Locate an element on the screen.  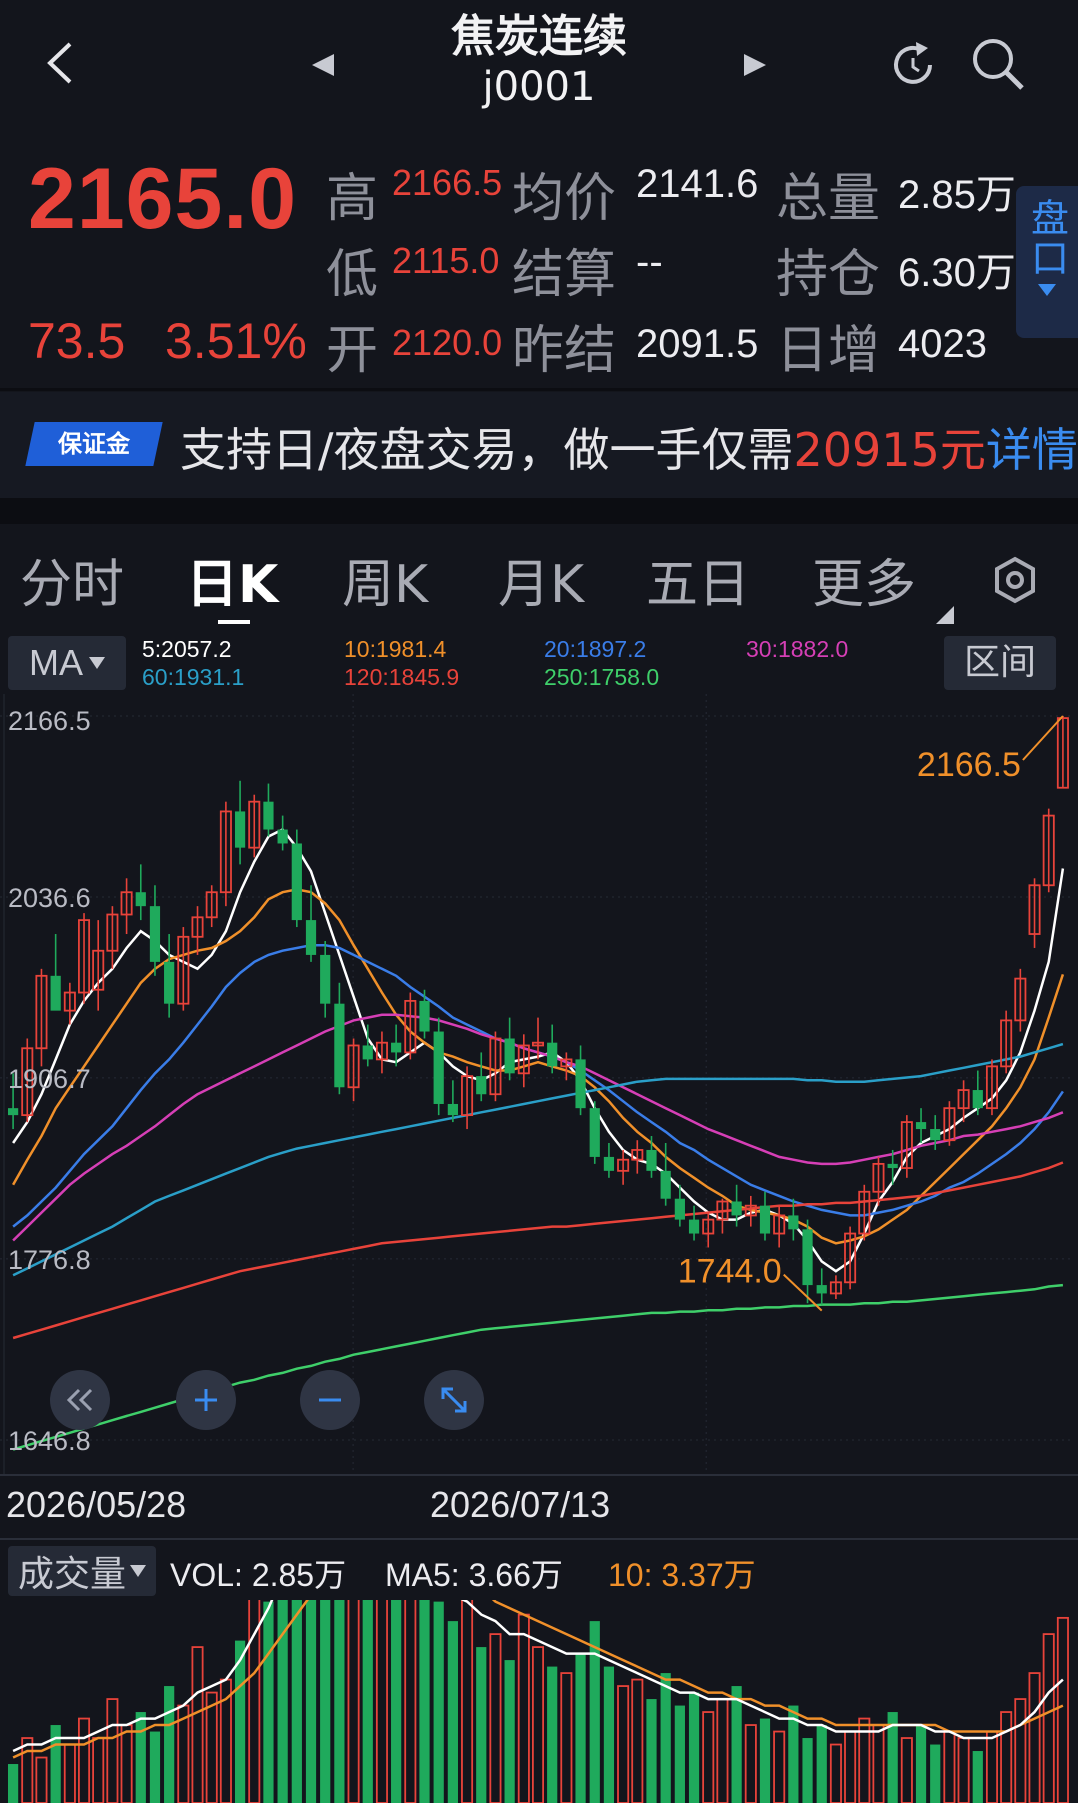
y-tick-label: 2166.5 is located at coordinates (49, 721).